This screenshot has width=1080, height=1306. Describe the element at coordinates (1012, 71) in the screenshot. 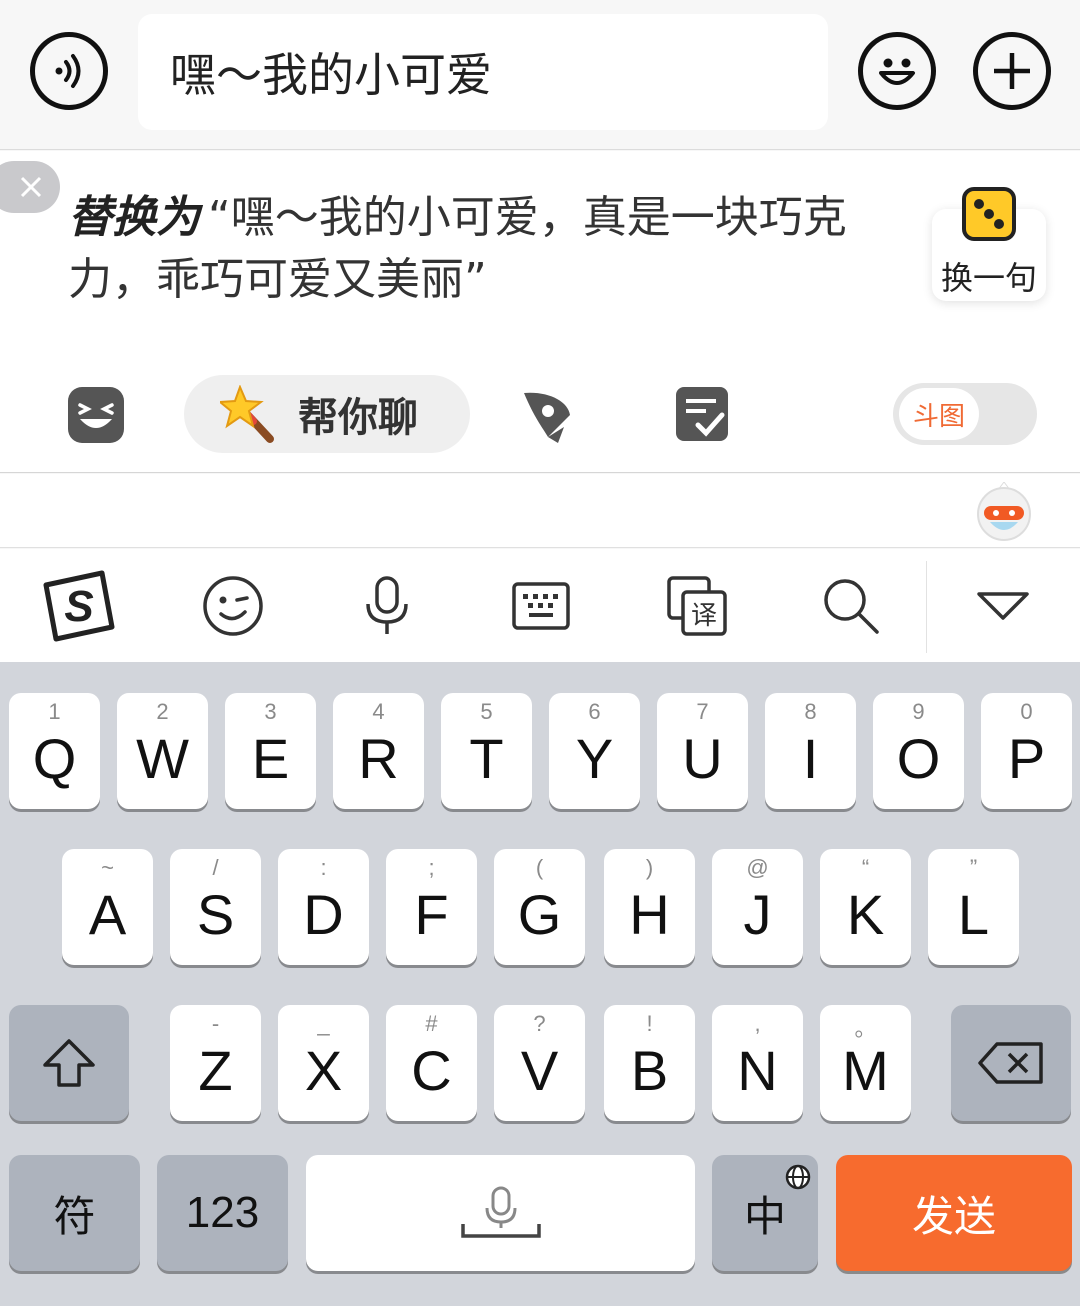

I see `plus-icon` at that location.